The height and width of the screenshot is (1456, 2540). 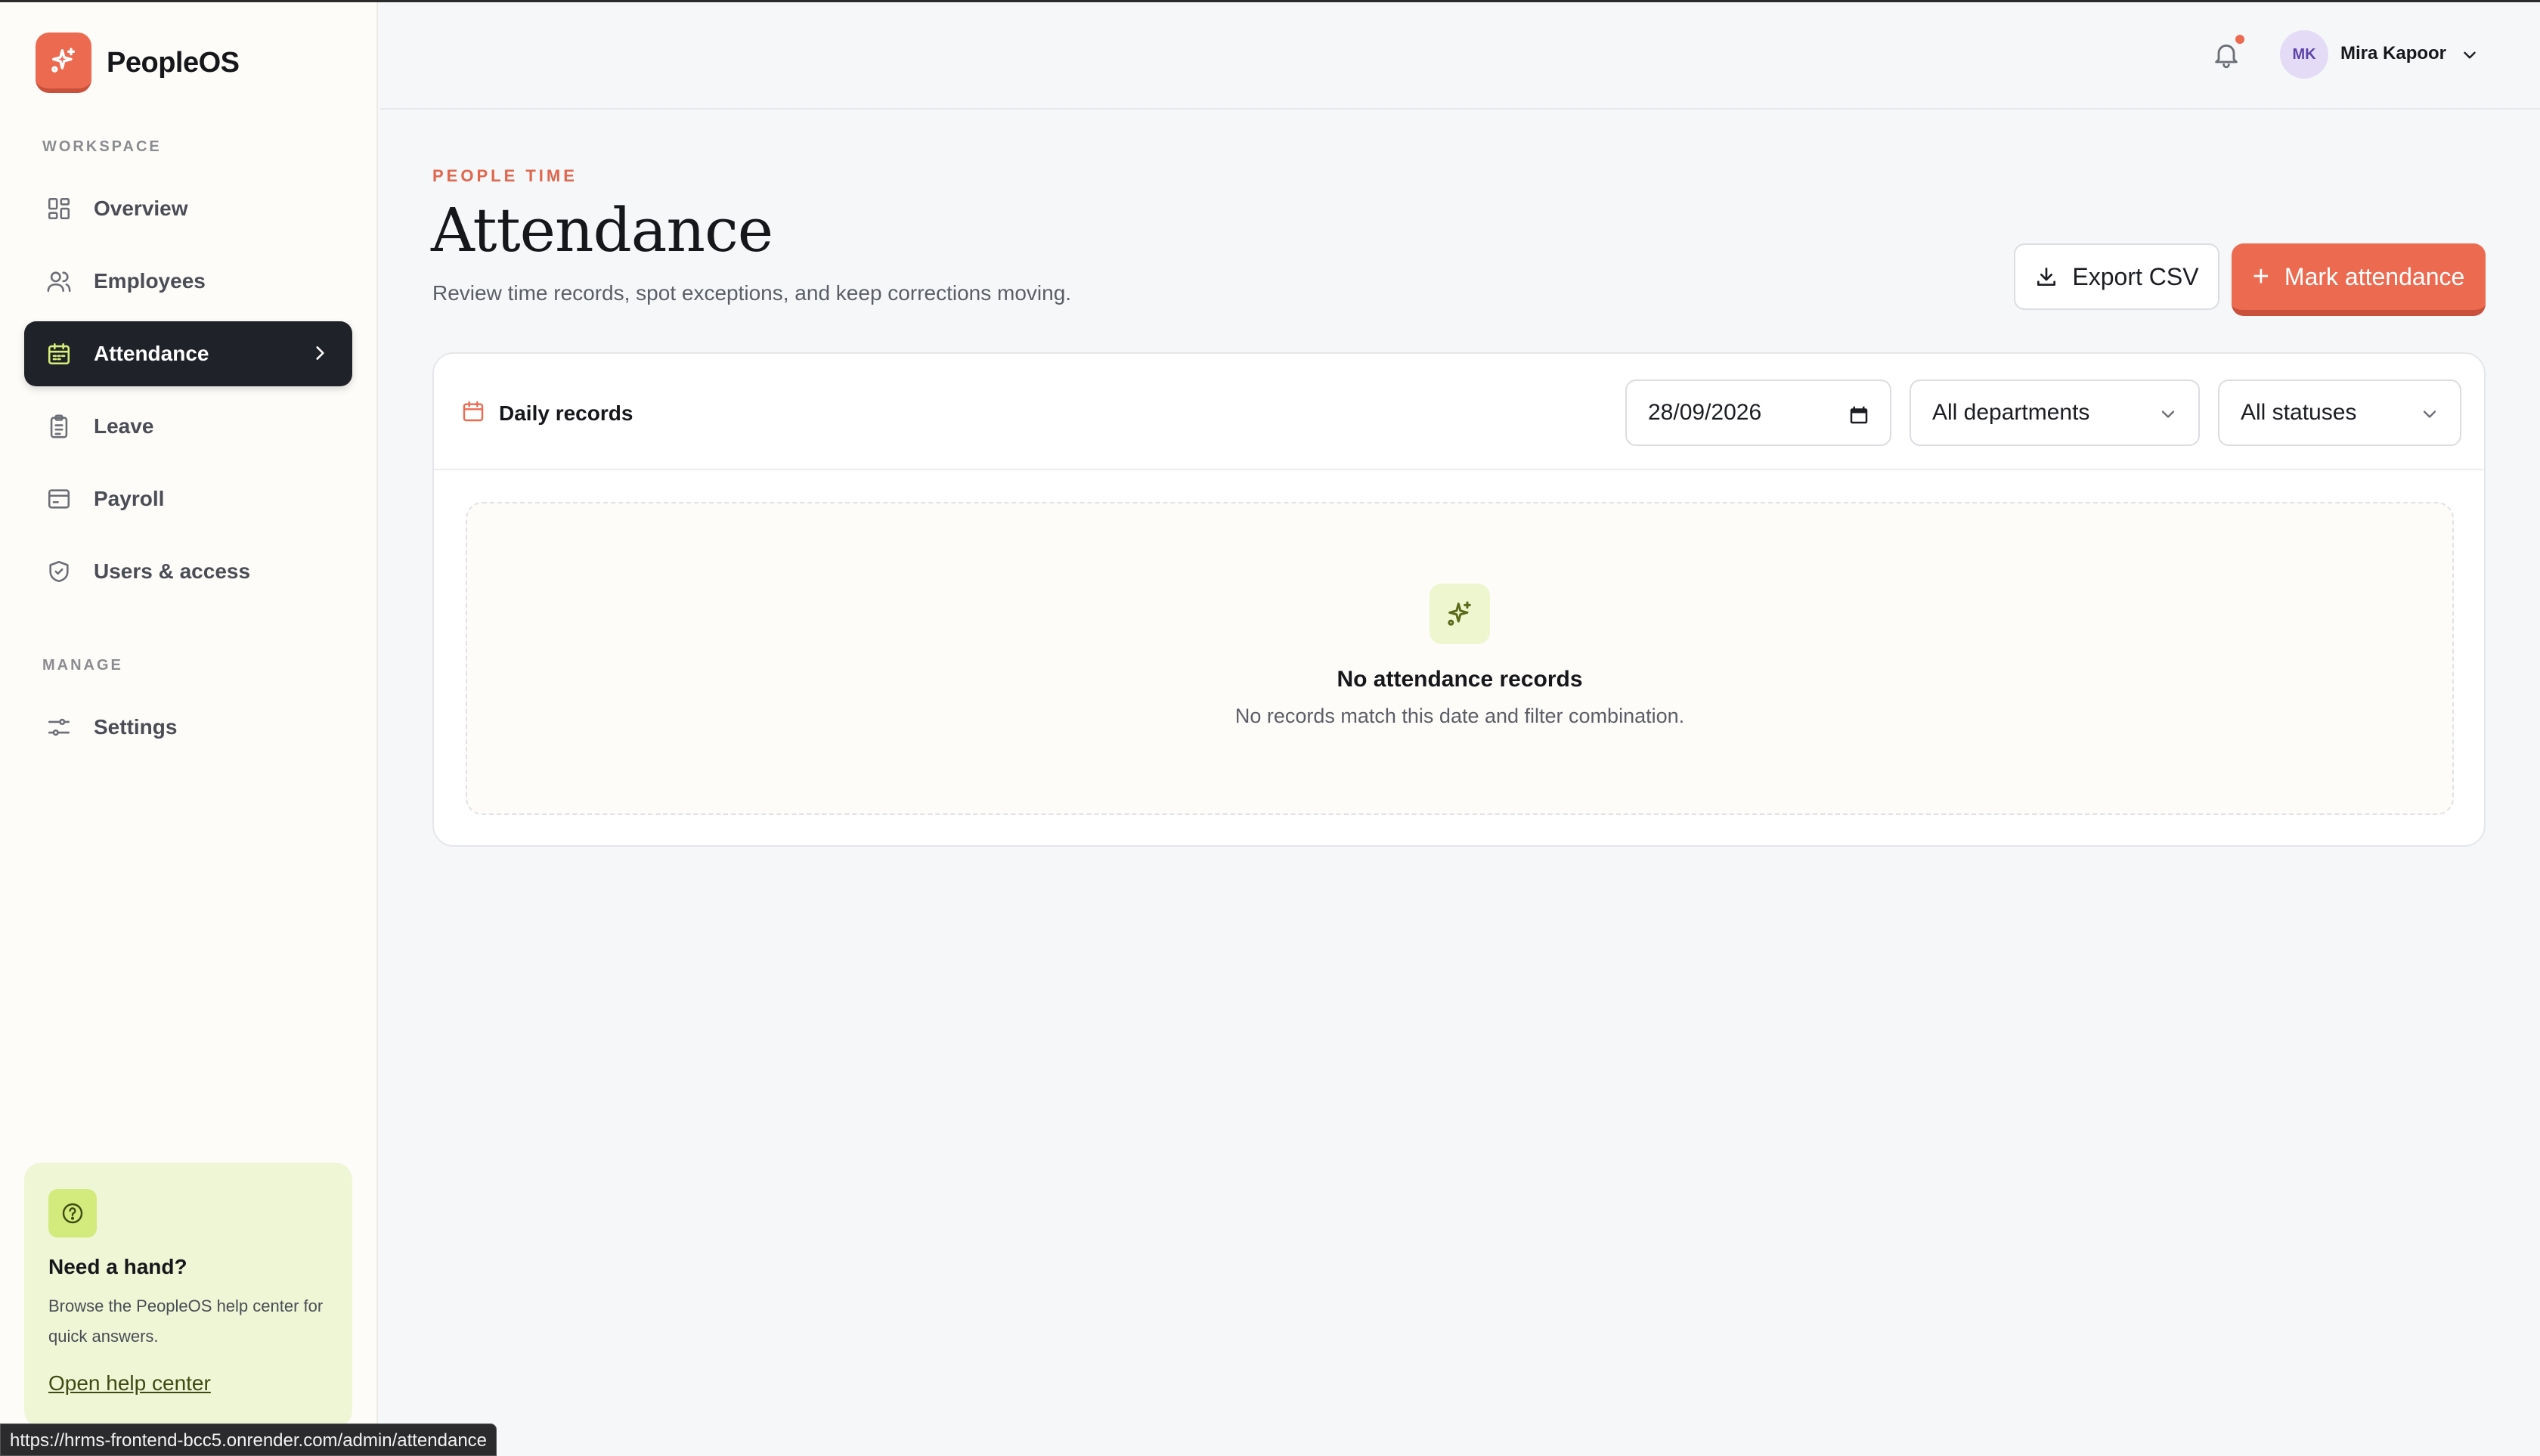 I want to click on export-csv-label: Export CSV, so click(x=2135, y=276).